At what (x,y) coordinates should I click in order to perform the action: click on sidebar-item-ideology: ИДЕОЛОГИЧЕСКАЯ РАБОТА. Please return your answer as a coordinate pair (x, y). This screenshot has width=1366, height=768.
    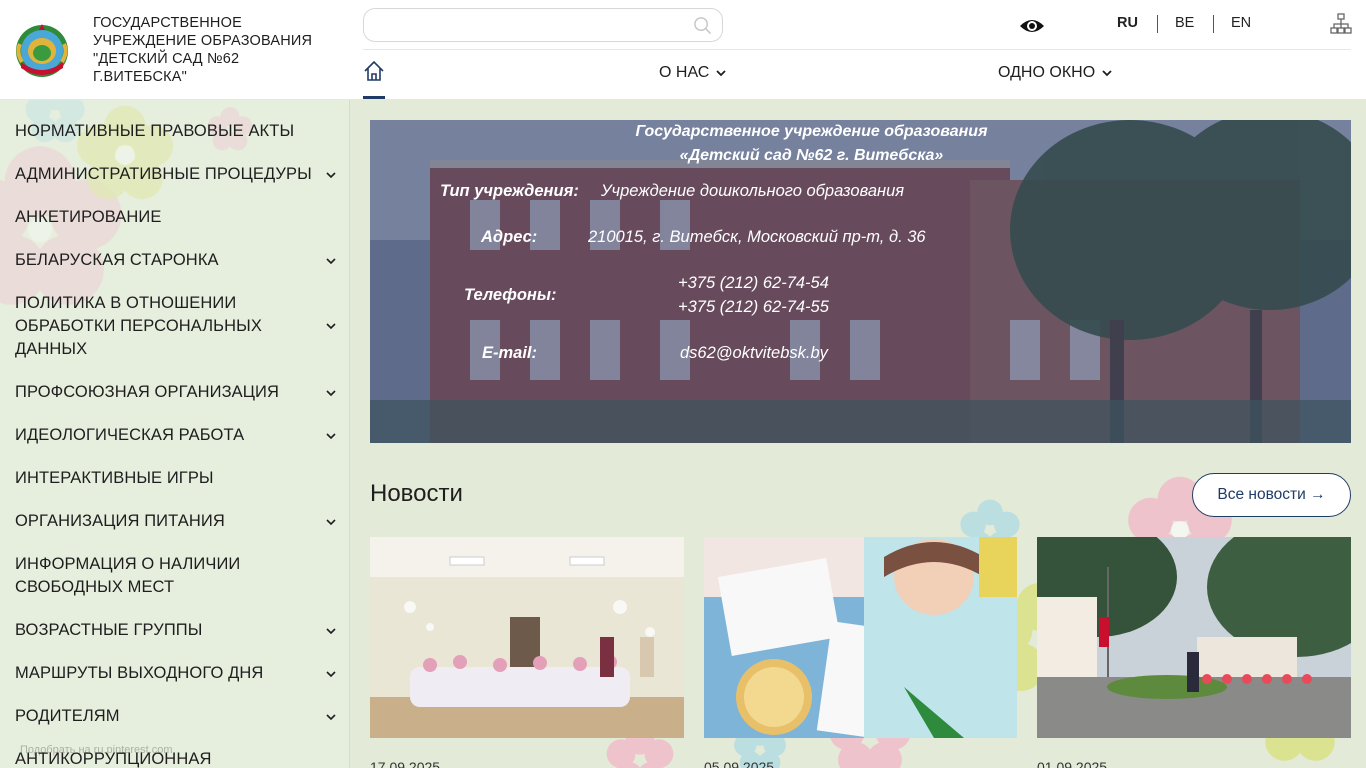
    Looking at the image, I should click on (180, 435).